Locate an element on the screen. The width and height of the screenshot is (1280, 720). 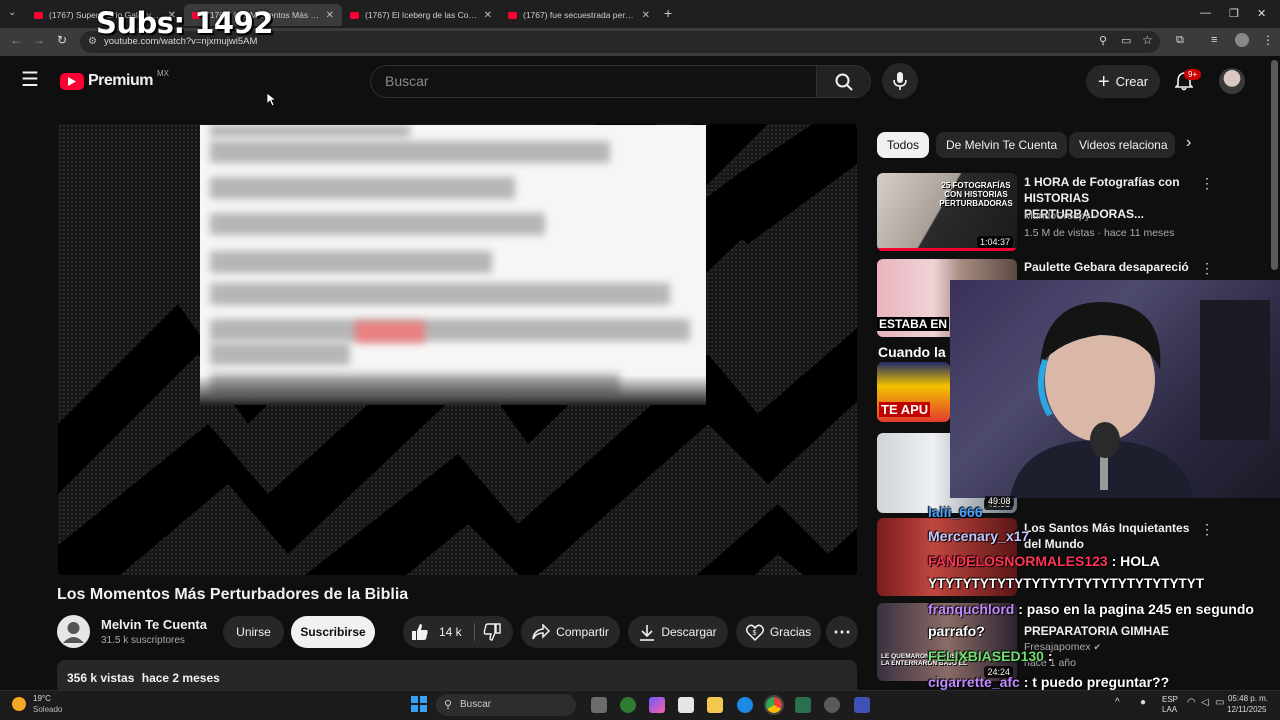
obs-icon is located at coordinates (832, 705).